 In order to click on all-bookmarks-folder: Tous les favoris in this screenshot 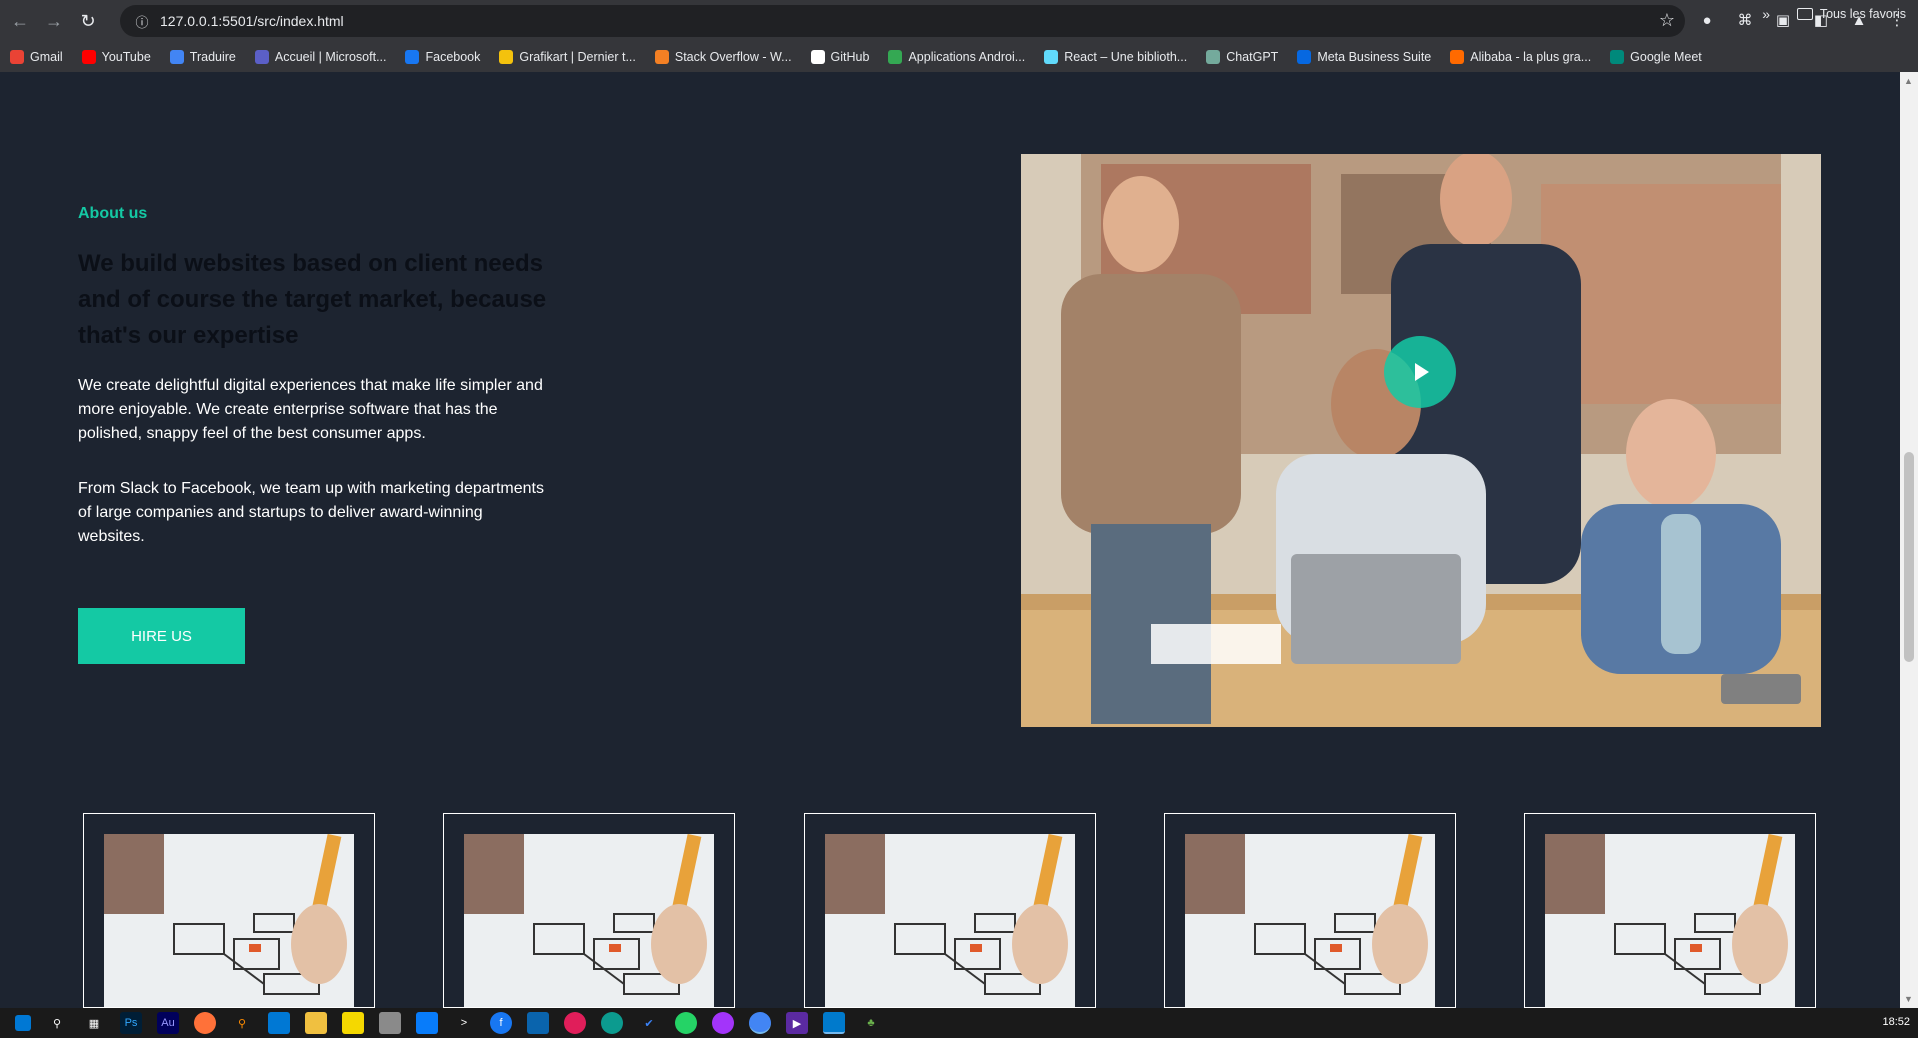, I will do `click(1851, 14)`.